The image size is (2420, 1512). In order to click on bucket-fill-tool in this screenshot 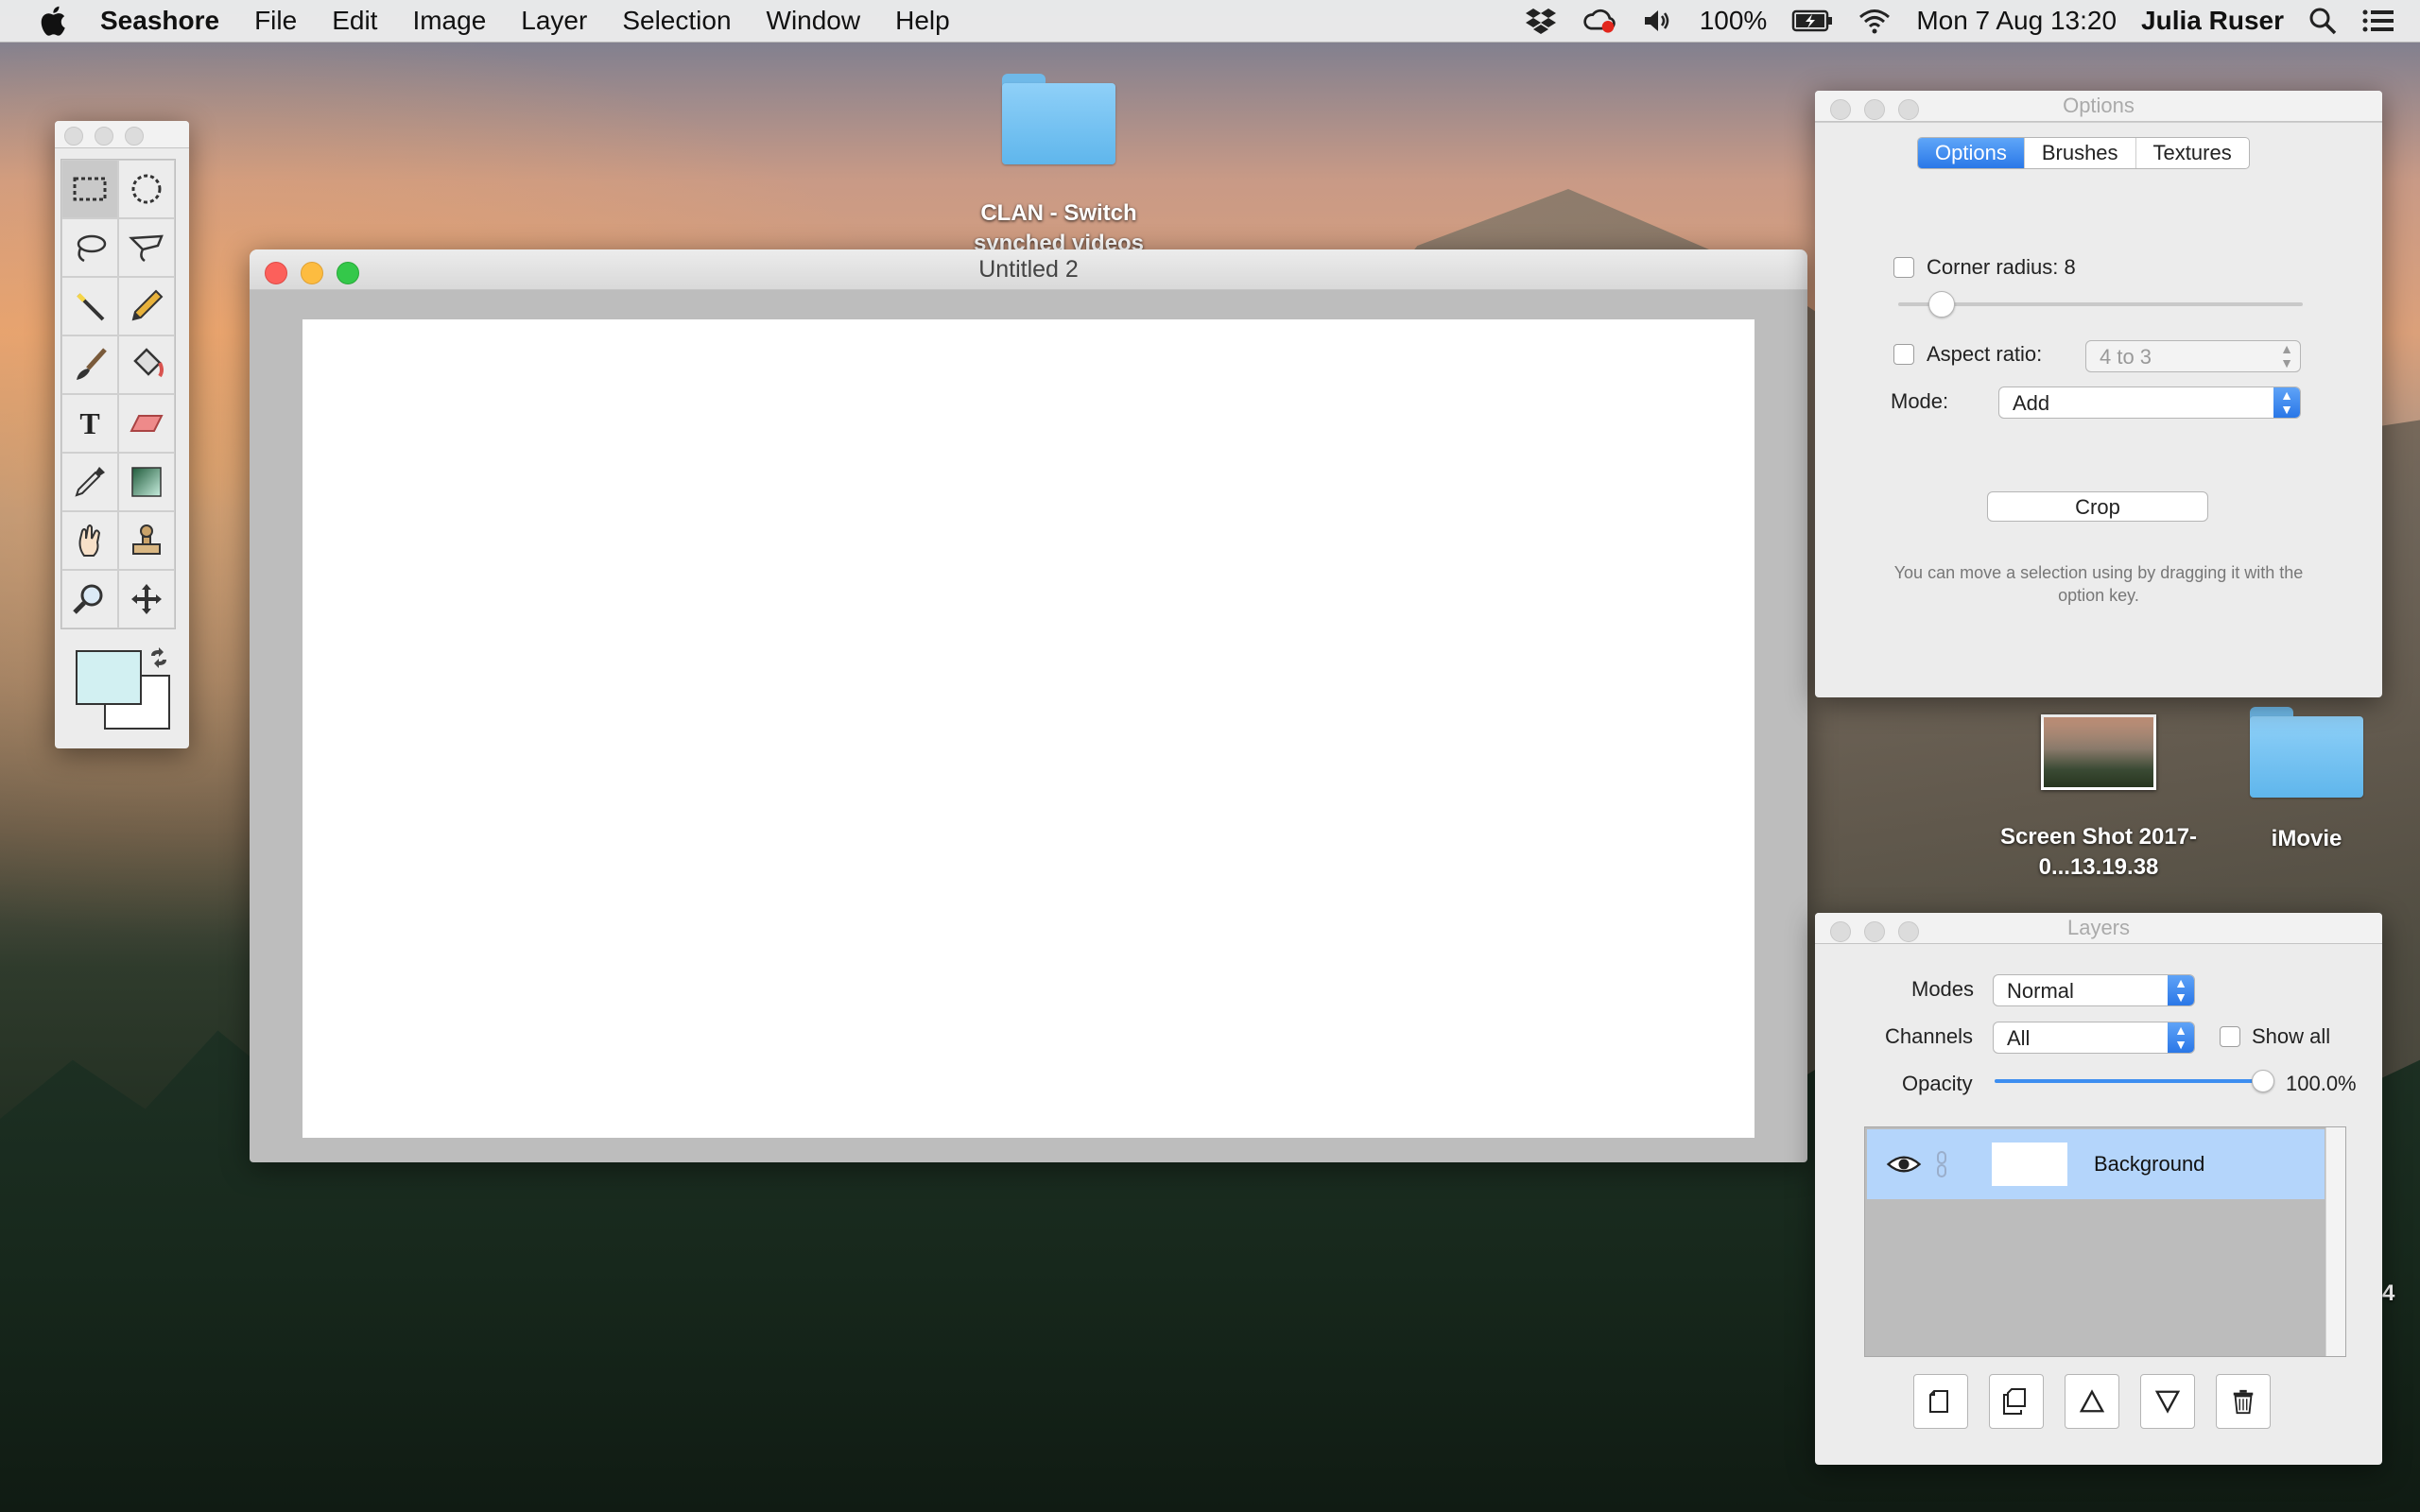, I will do `click(146, 364)`.